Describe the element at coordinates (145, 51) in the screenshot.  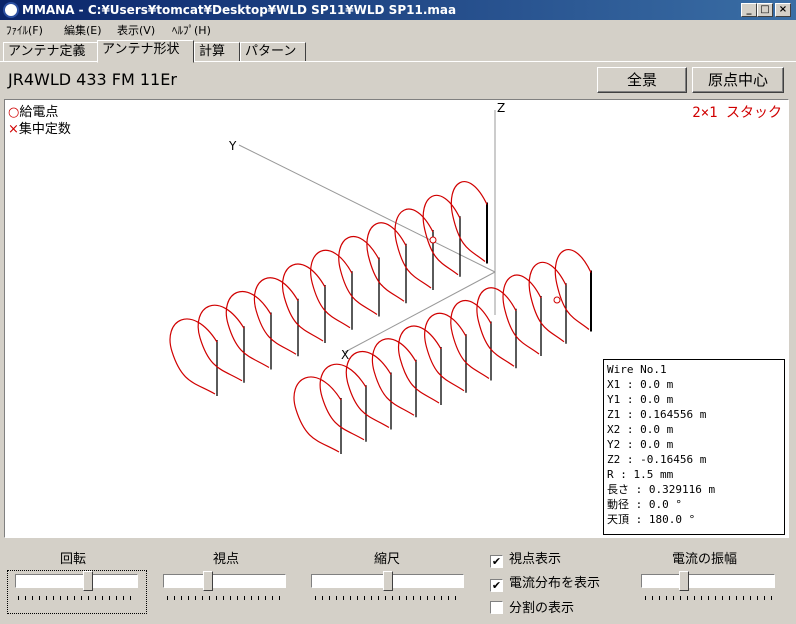
I see `tab-antenna-shape: アンテナ形状` at that location.